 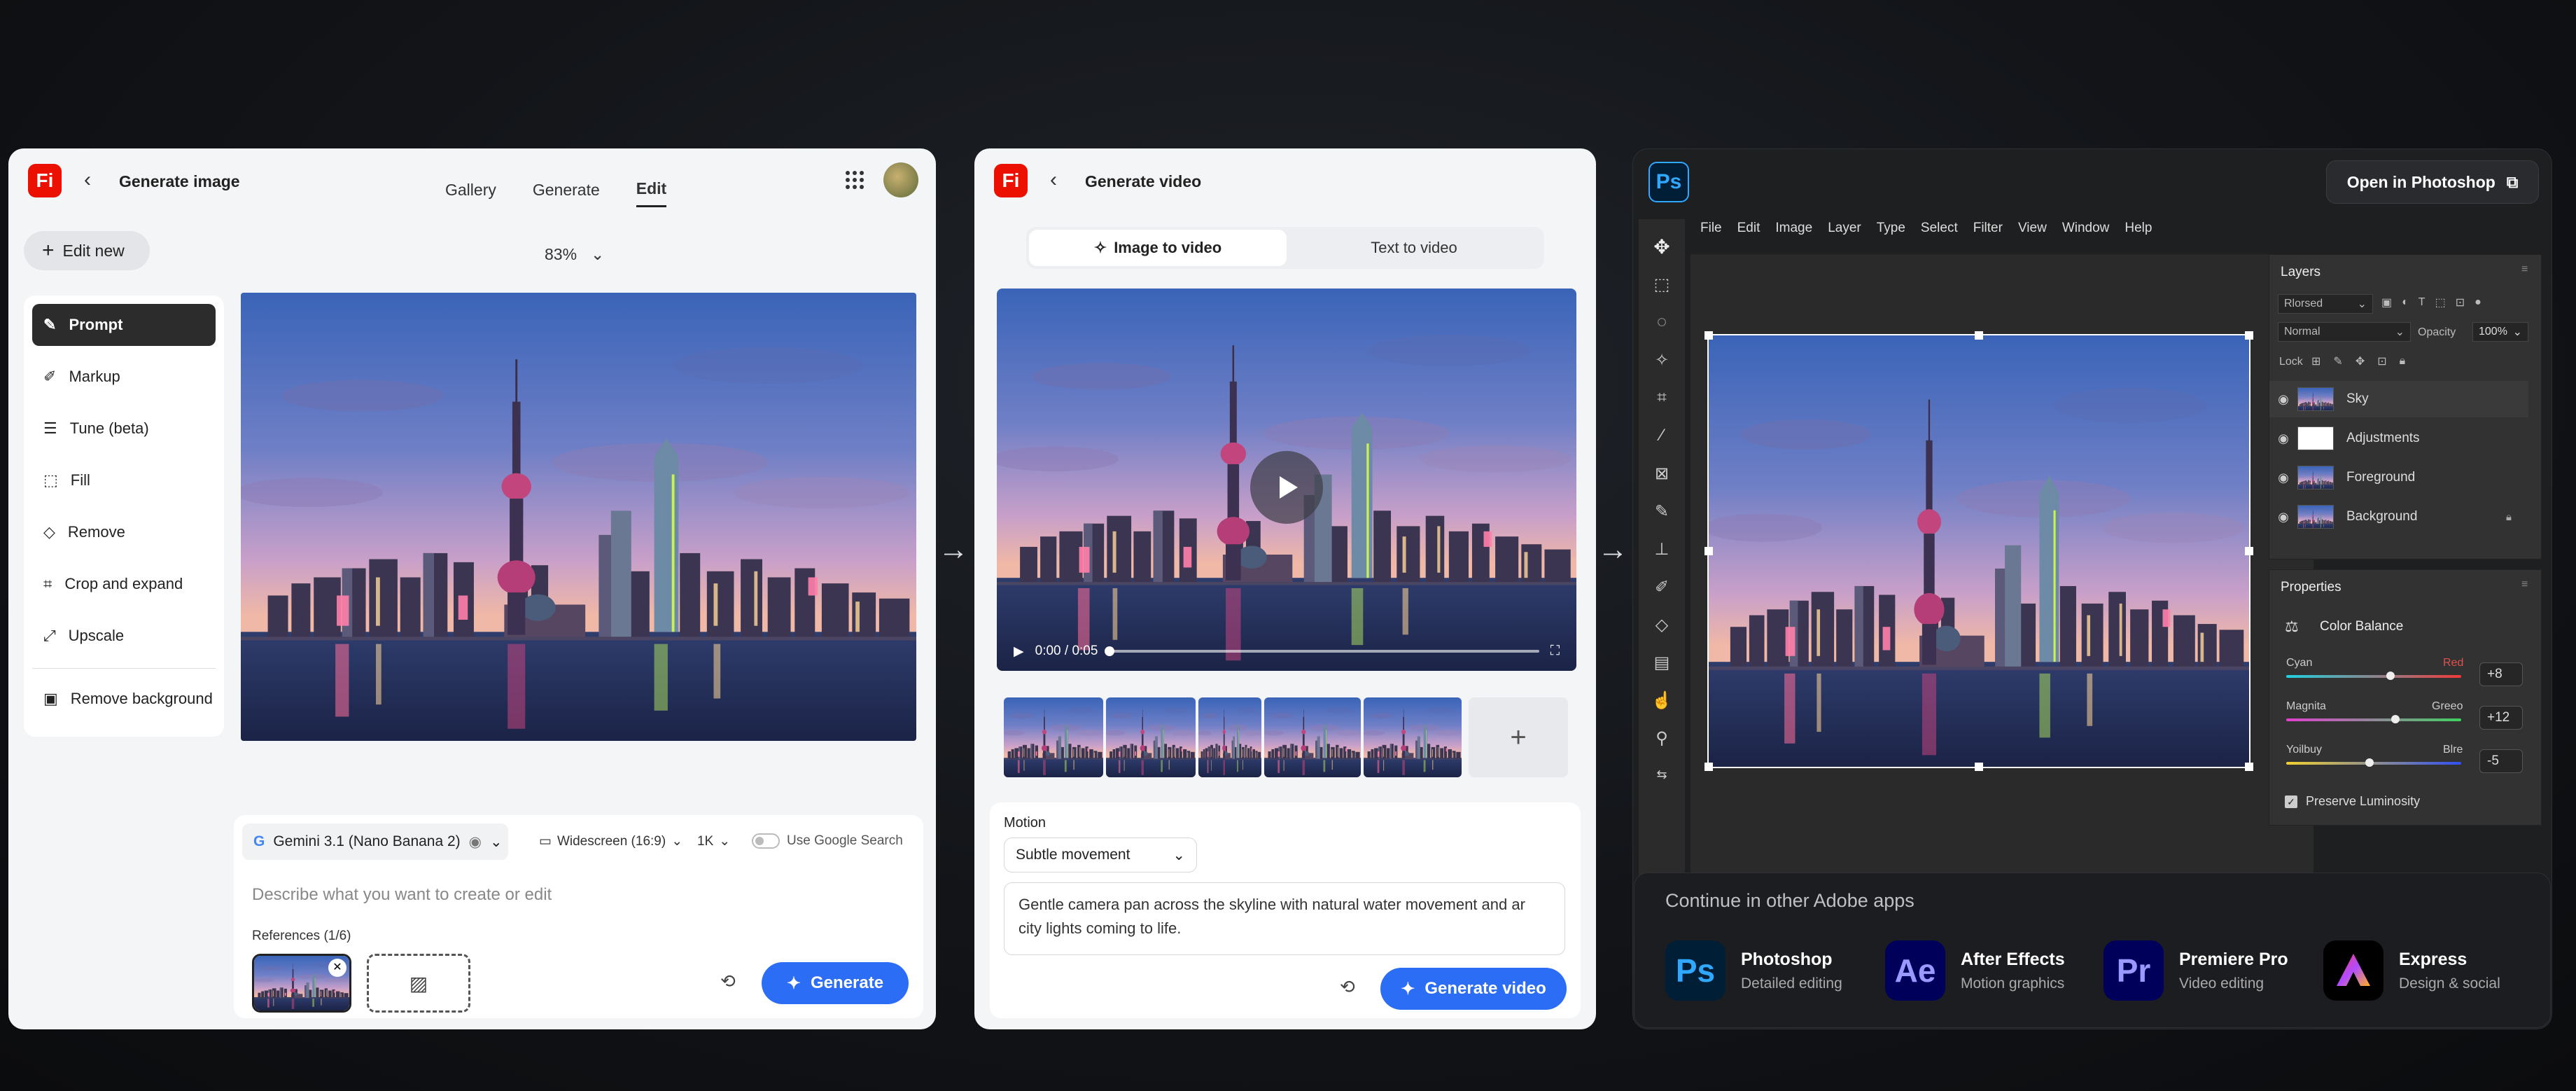 I want to click on play-button, so click(x=1286, y=487).